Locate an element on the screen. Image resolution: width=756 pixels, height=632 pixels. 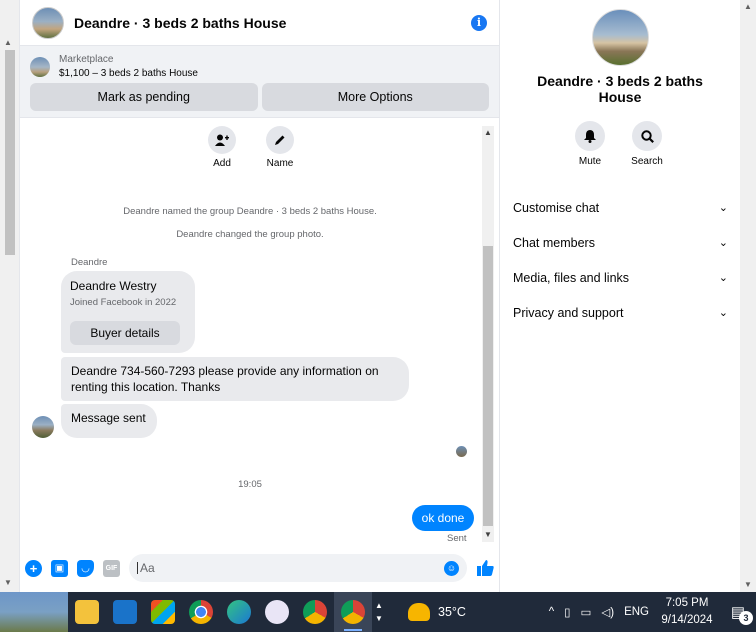
group-avatar is located at coordinates (48, 22).